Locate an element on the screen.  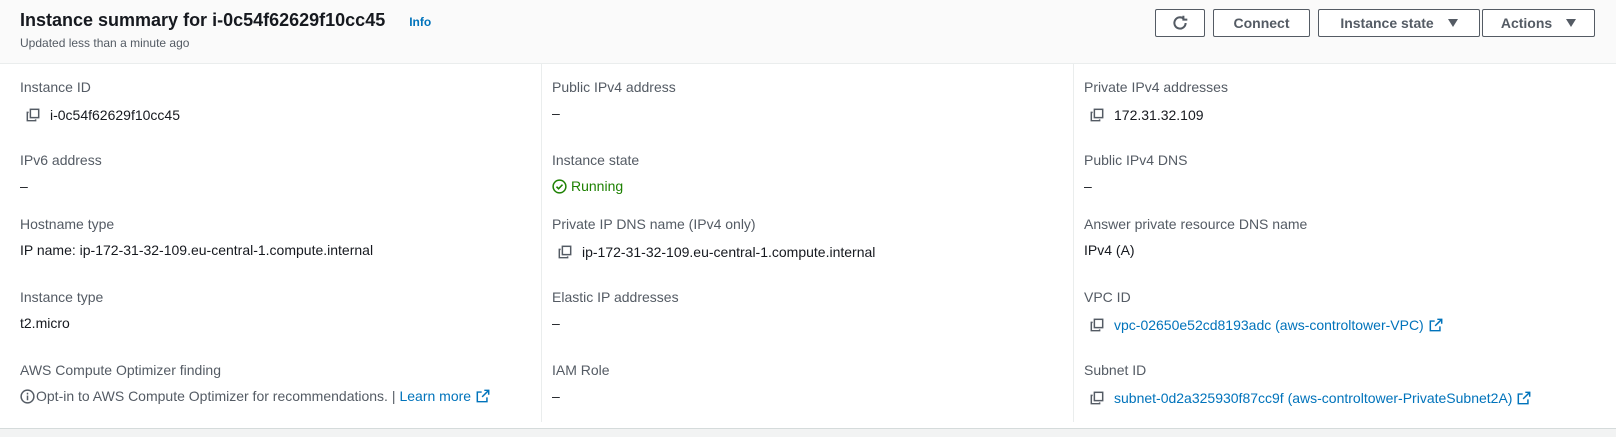
instance-type-field: Instance type t2.micro is located at coordinates (270, 310).